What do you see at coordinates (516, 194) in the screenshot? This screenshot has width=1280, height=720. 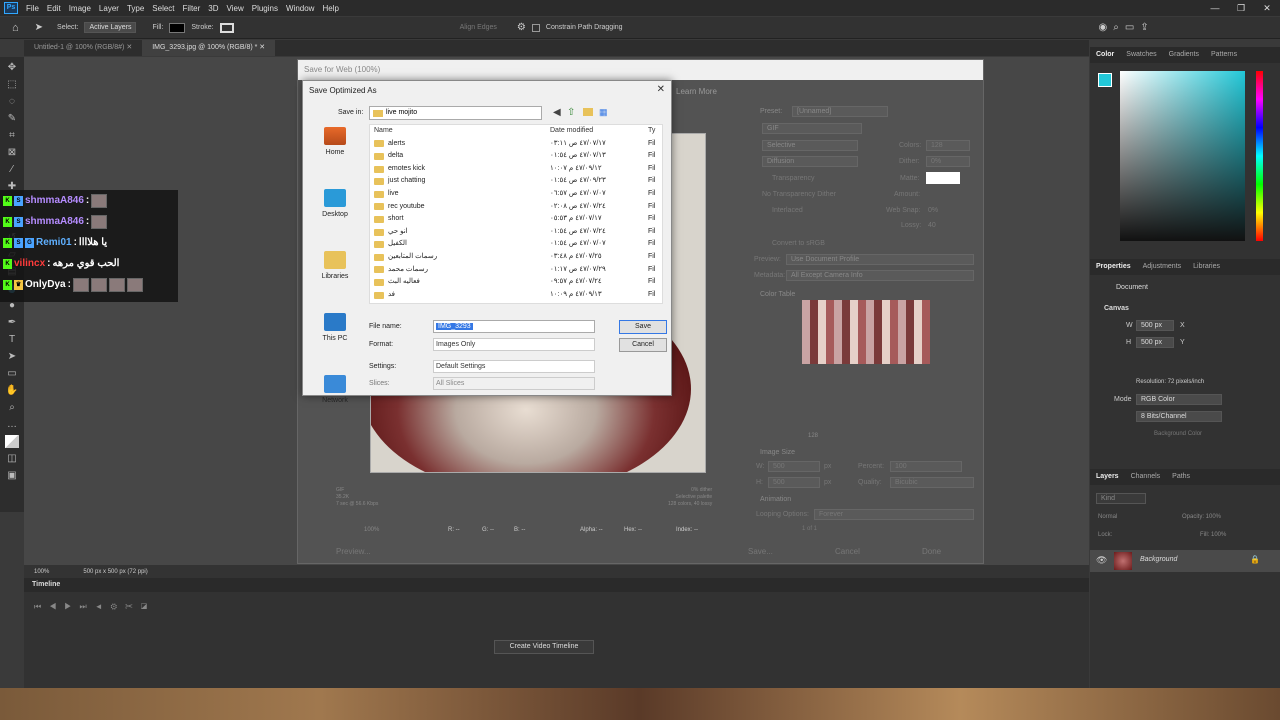 I see `file-row: live ٤٧/٠٧/٠٧ ص ٠٦:٥٧ Fil` at bounding box center [516, 194].